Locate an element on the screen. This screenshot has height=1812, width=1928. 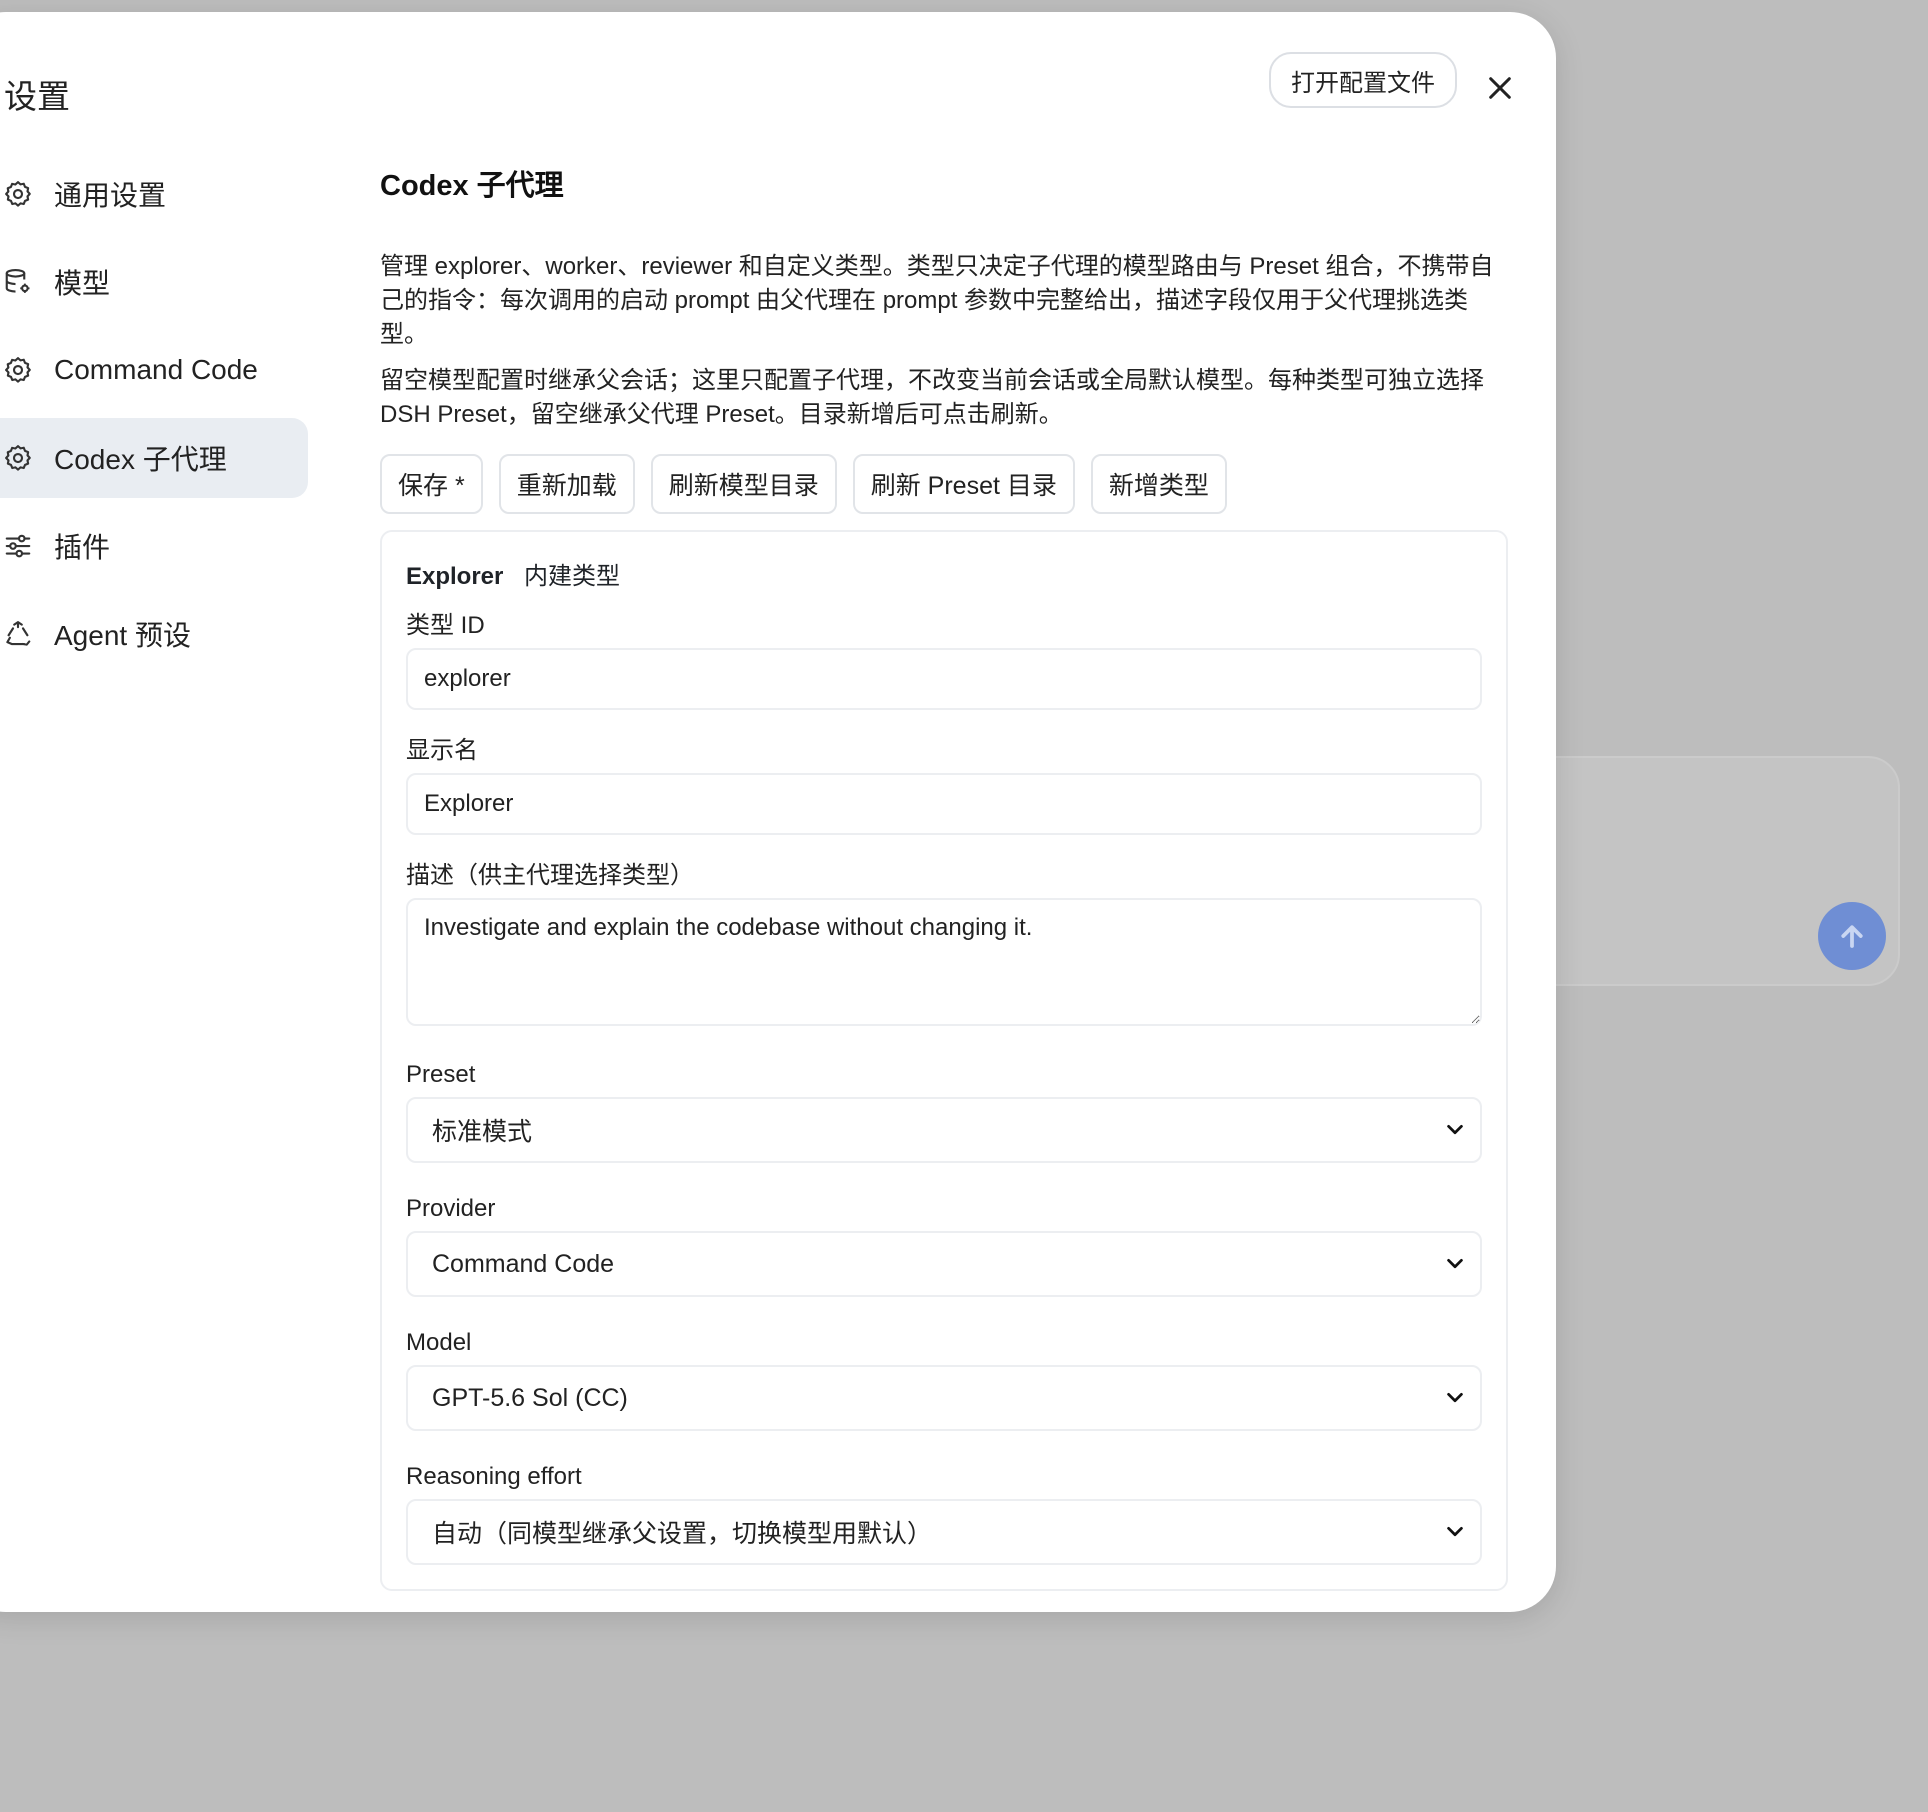
toolbar: 保存 * 重新加载 刷新模型目录 刷新 Preset 目录 新增类型 is located at coordinates (944, 484).